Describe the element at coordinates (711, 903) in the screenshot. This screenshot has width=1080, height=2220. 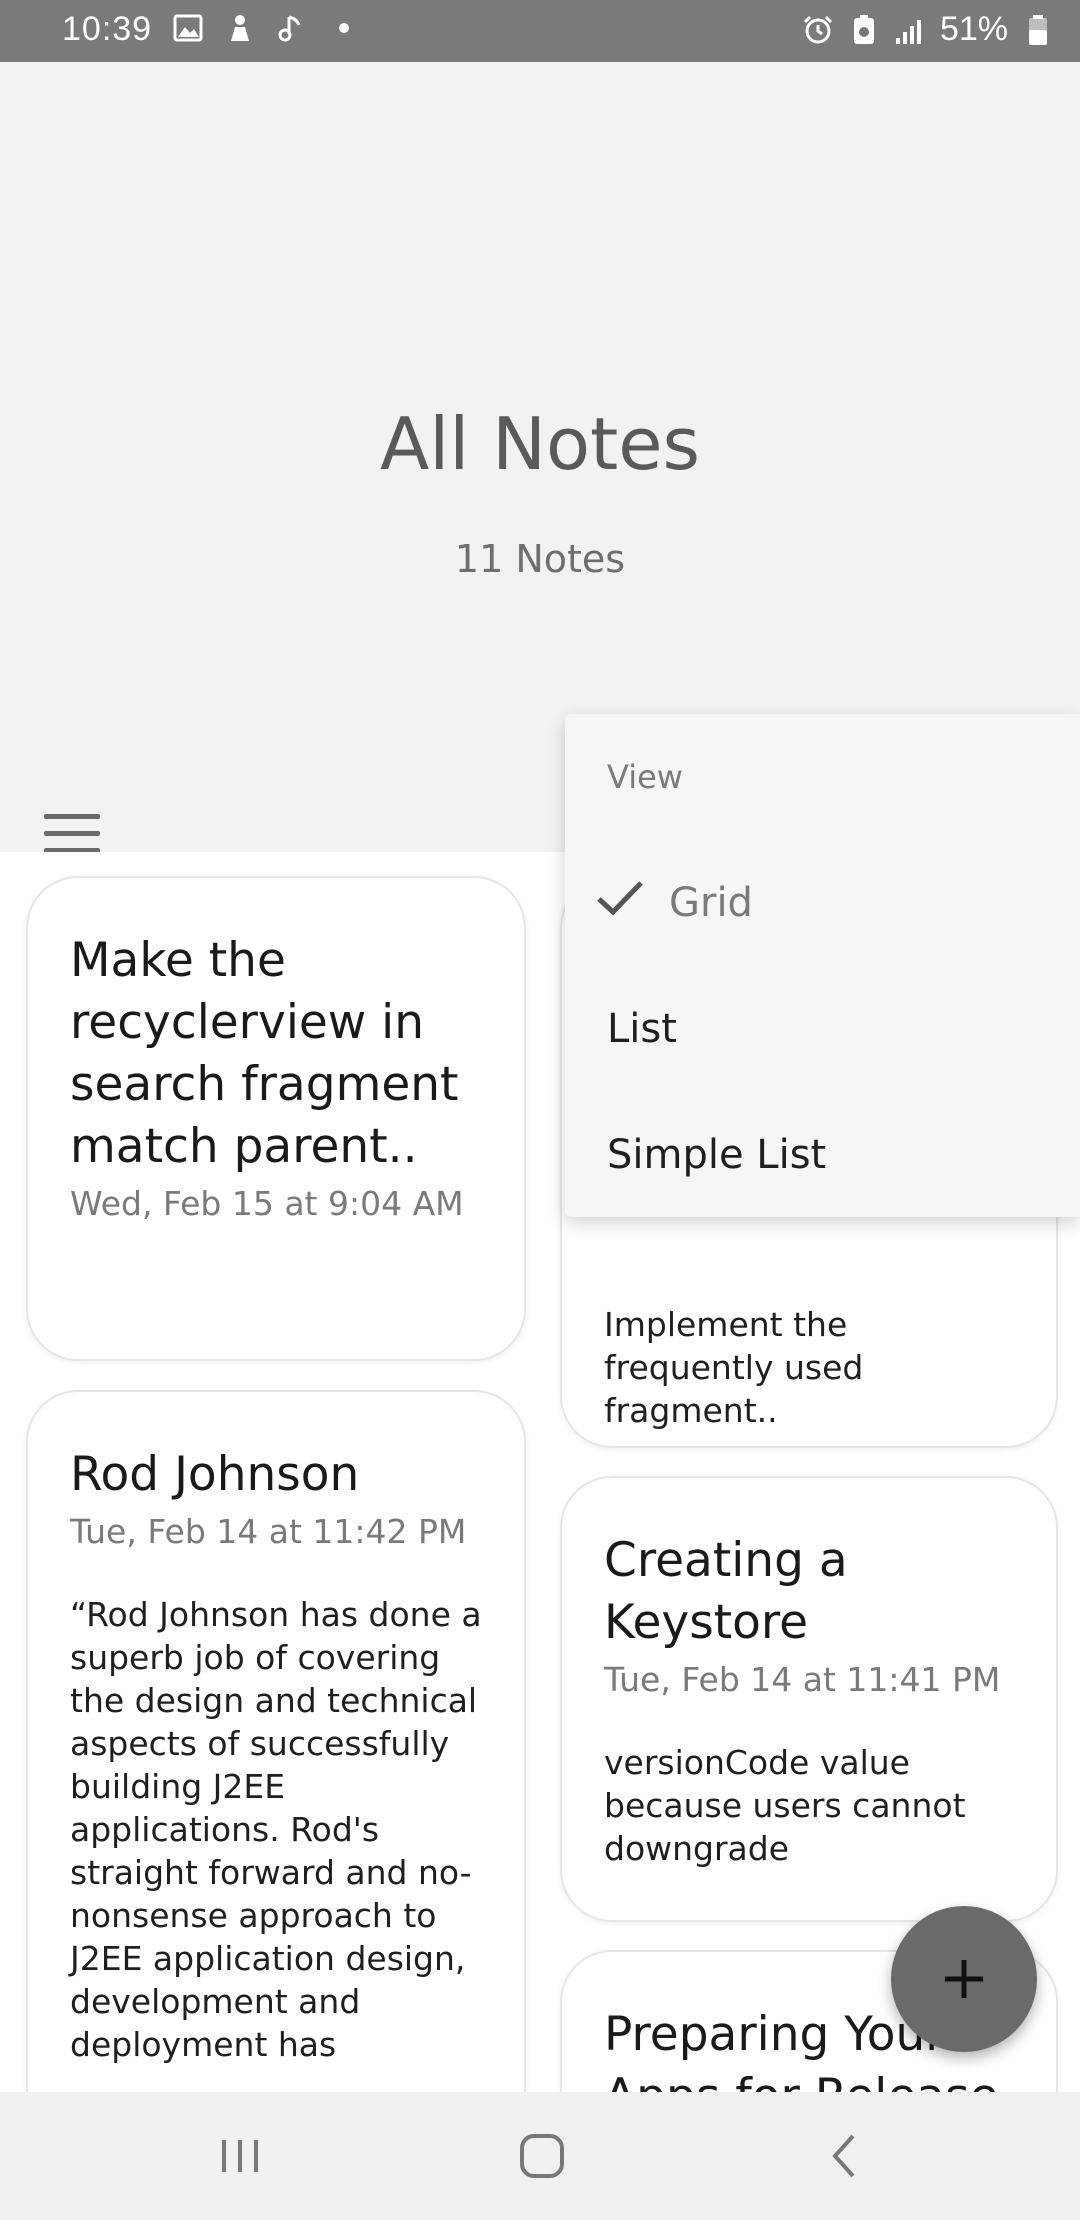
I see `view-option-grid: Grid` at that location.